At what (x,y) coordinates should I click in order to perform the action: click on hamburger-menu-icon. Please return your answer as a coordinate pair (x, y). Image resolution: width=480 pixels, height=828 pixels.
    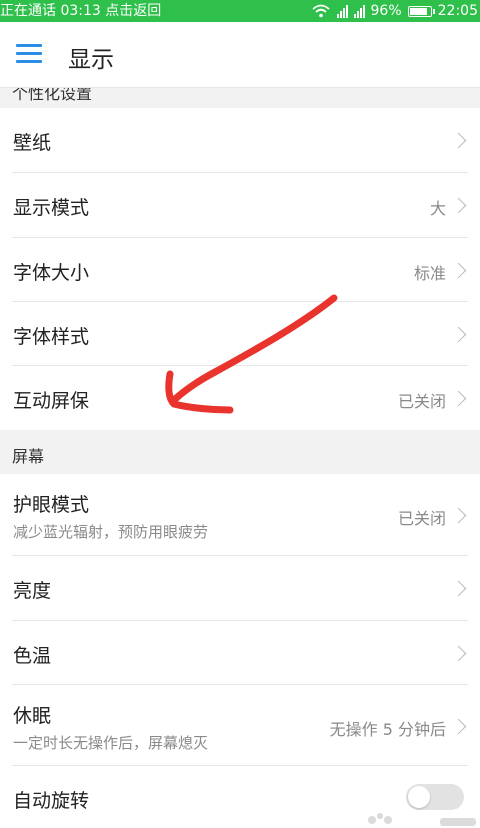
    Looking at the image, I should click on (29, 54).